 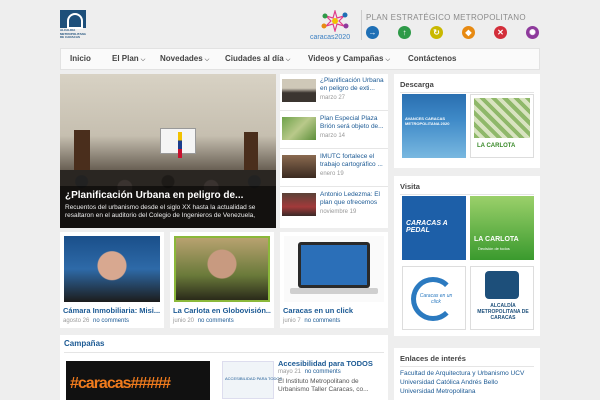 I want to click on campaign-image: #caracas#####, so click(x=138, y=380).